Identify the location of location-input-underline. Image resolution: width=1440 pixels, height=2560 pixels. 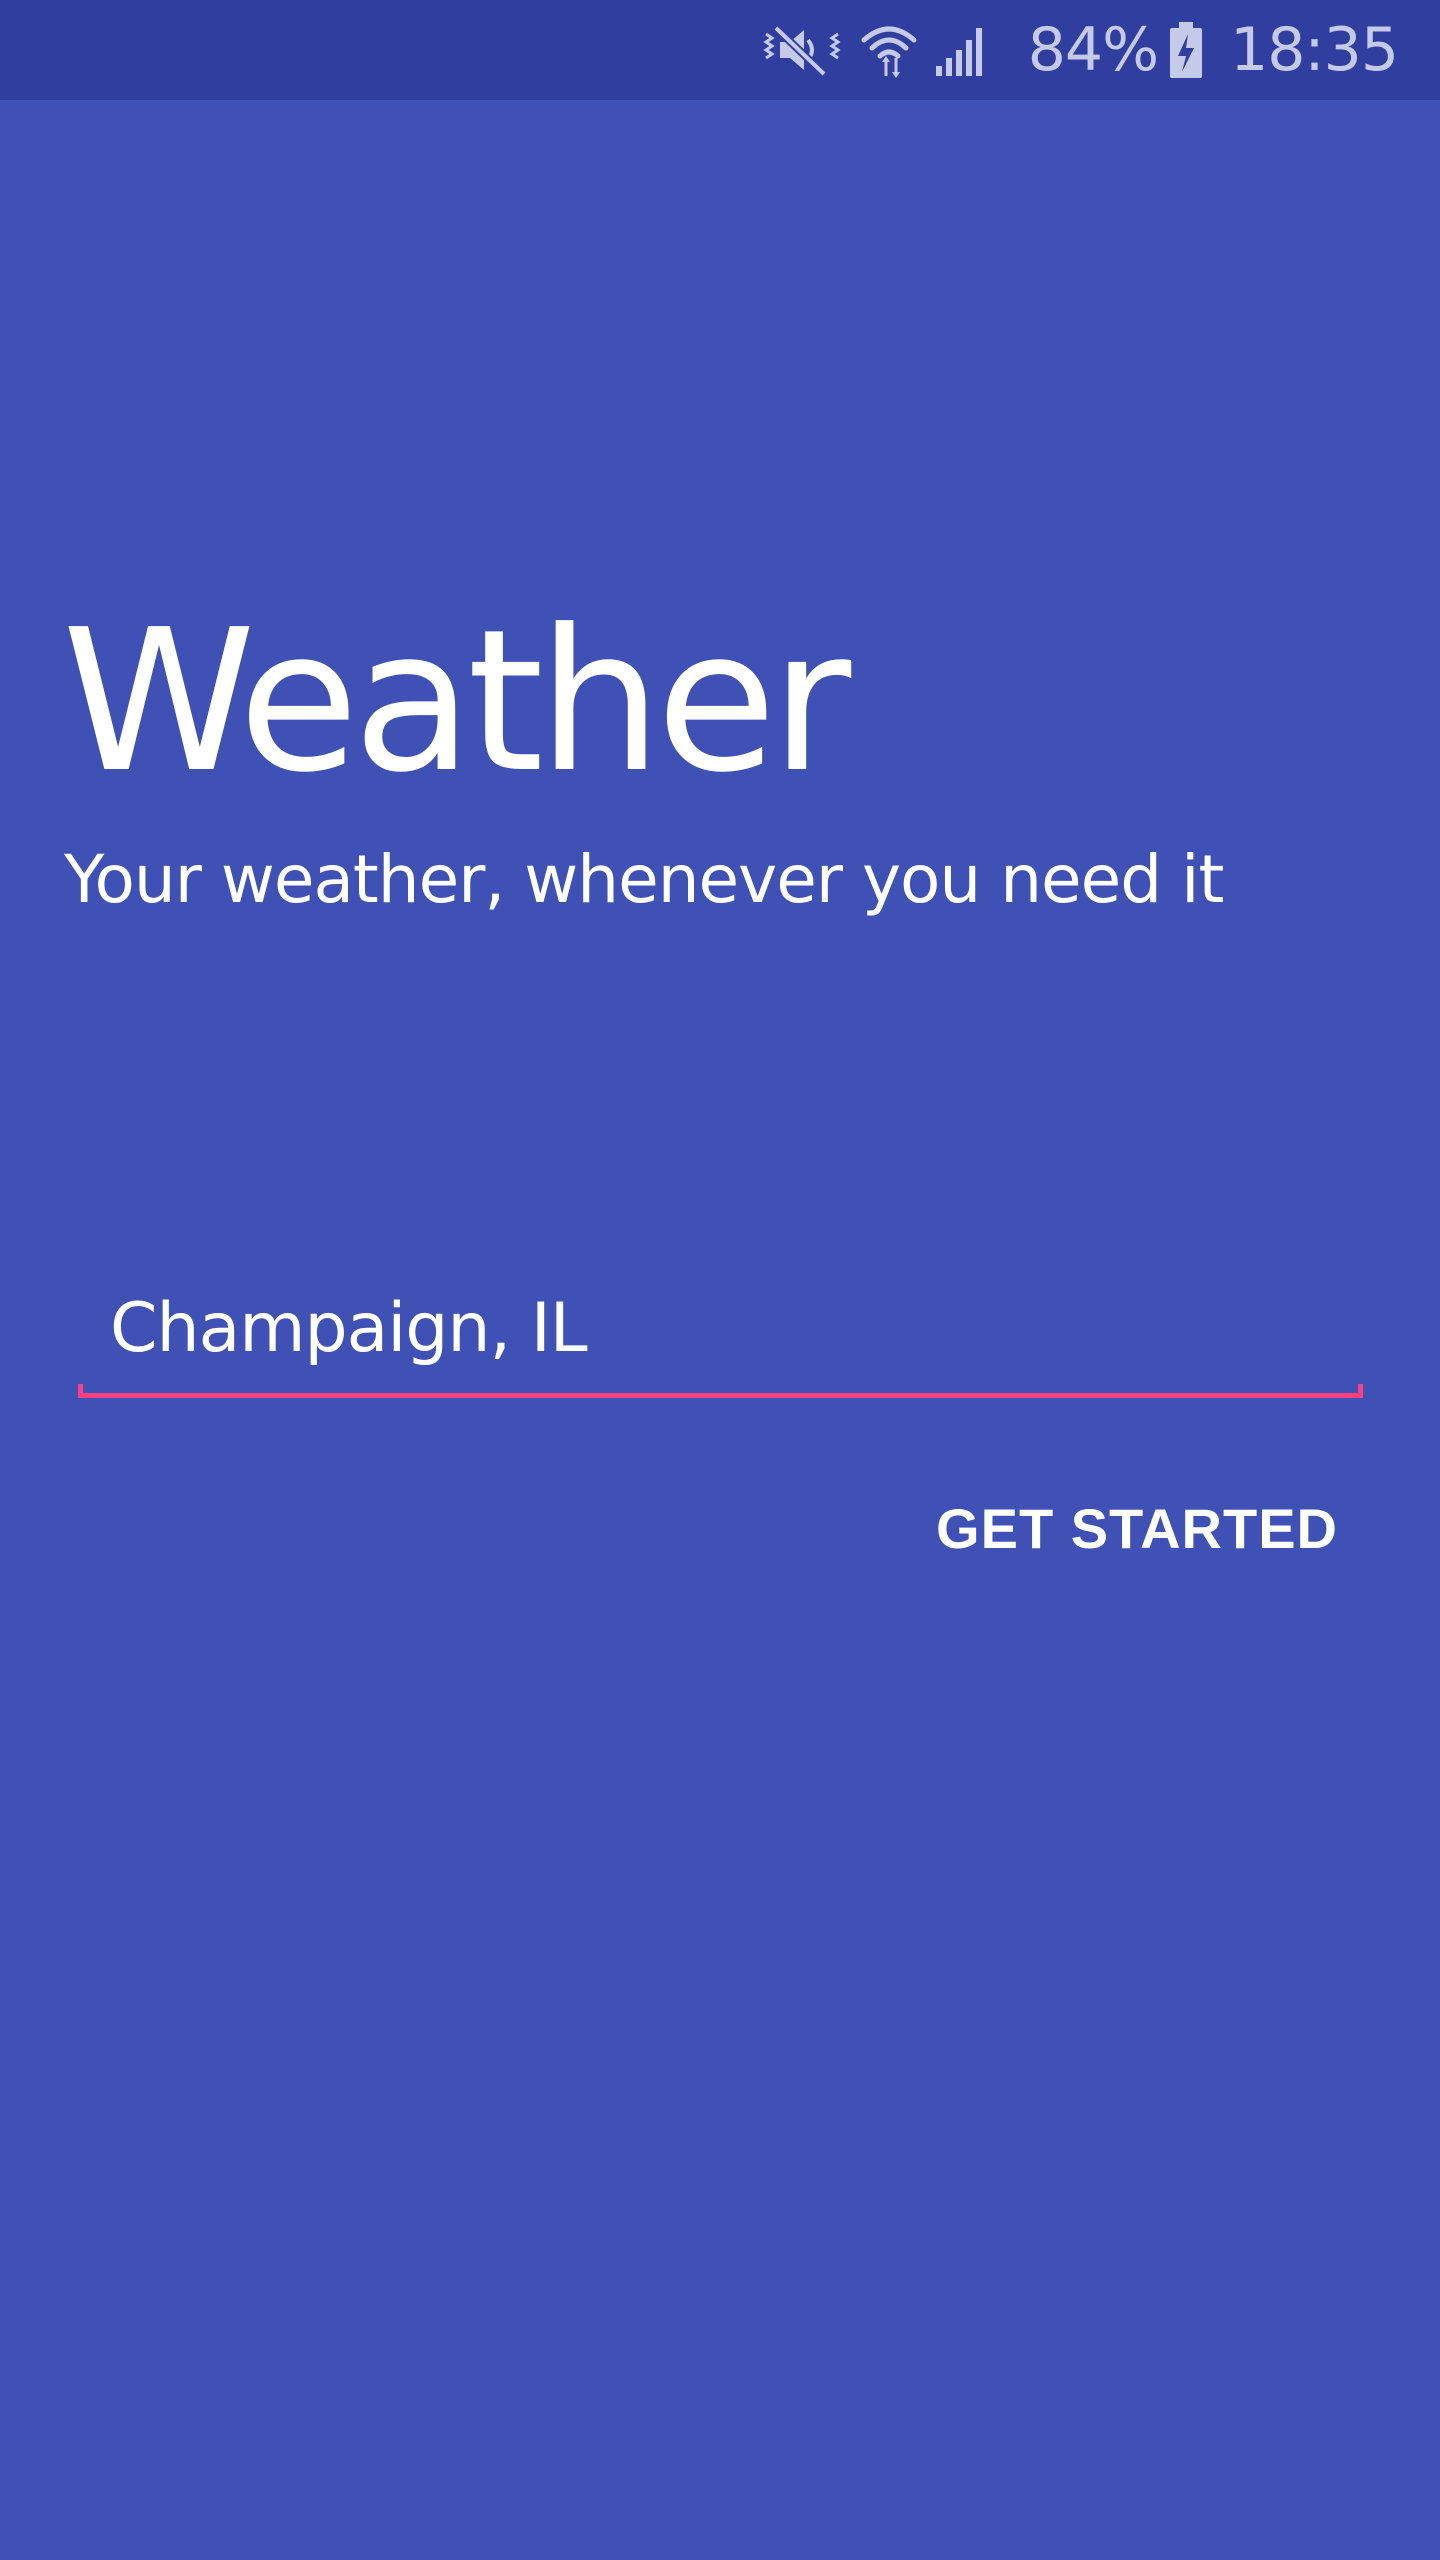
(720, 1391).